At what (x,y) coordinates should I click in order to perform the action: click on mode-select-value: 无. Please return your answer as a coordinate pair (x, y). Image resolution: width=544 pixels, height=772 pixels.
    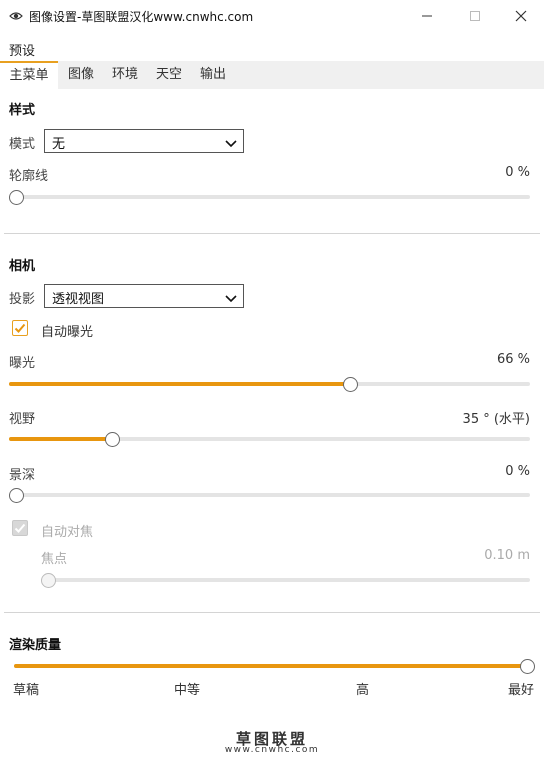
    Looking at the image, I should click on (59, 144).